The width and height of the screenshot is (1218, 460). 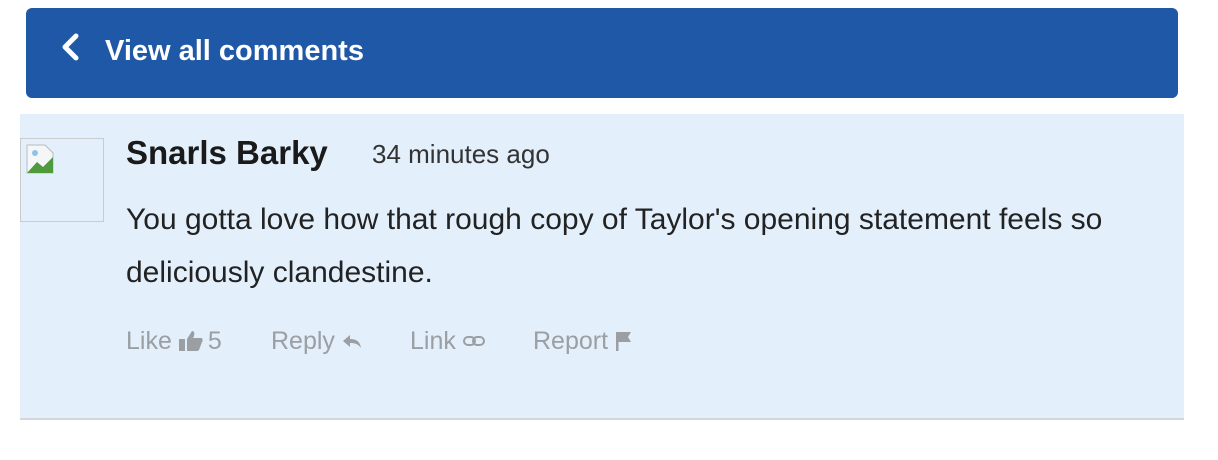 What do you see at coordinates (227, 153) in the screenshot?
I see `comment-author: Snarls Barky` at bounding box center [227, 153].